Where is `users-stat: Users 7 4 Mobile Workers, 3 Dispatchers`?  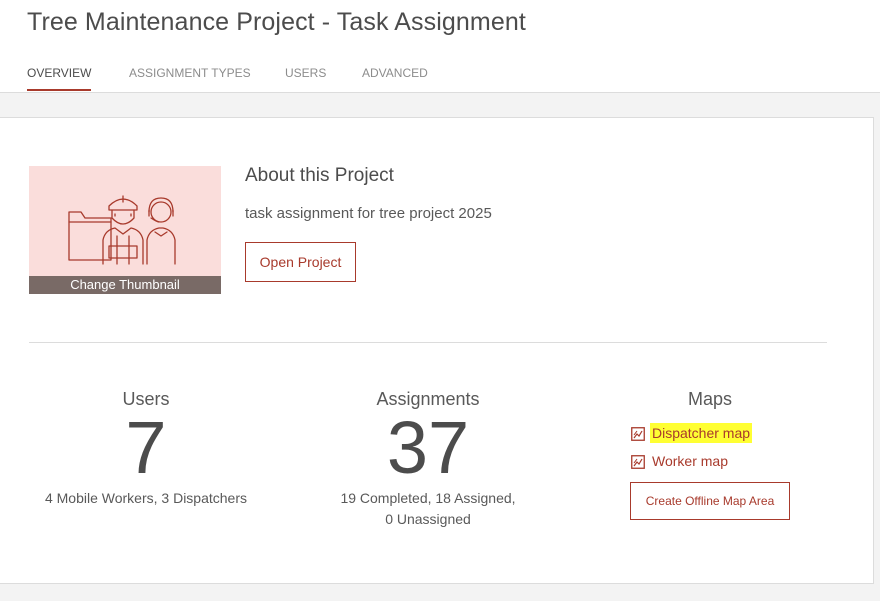
users-stat: Users 7 4 Mobile Workers, 3 Dispatchers is located at coordinates (146, 449).